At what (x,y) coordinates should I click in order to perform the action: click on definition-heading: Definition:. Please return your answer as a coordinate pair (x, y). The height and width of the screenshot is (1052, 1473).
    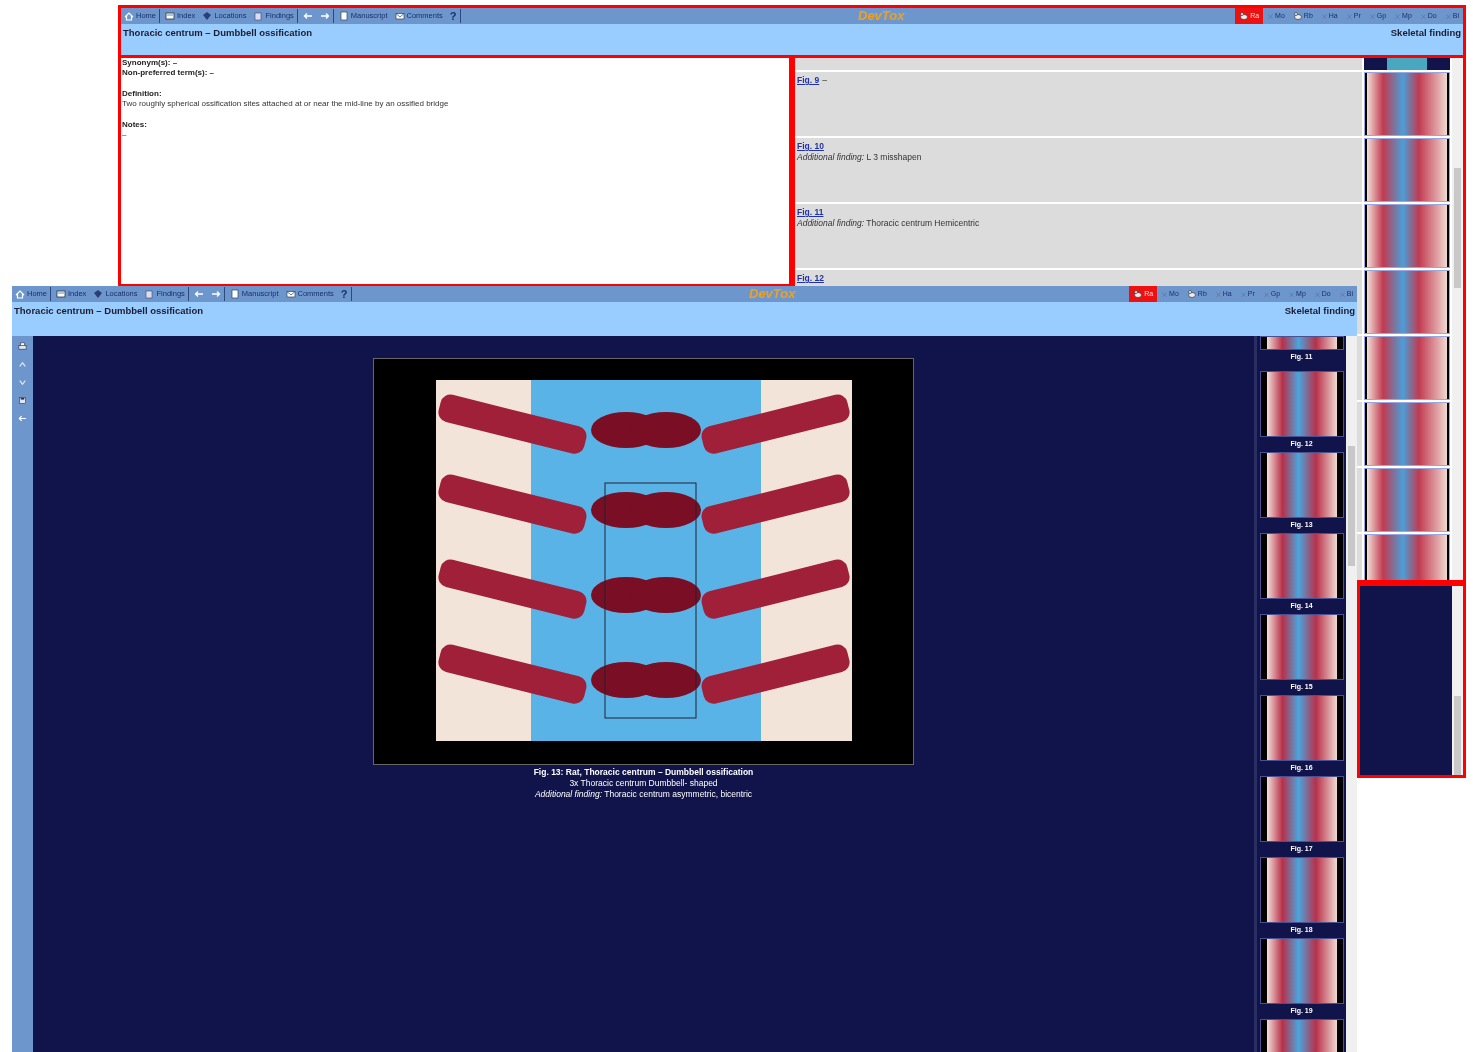
    Looking at the image, I should click on (142, 94).